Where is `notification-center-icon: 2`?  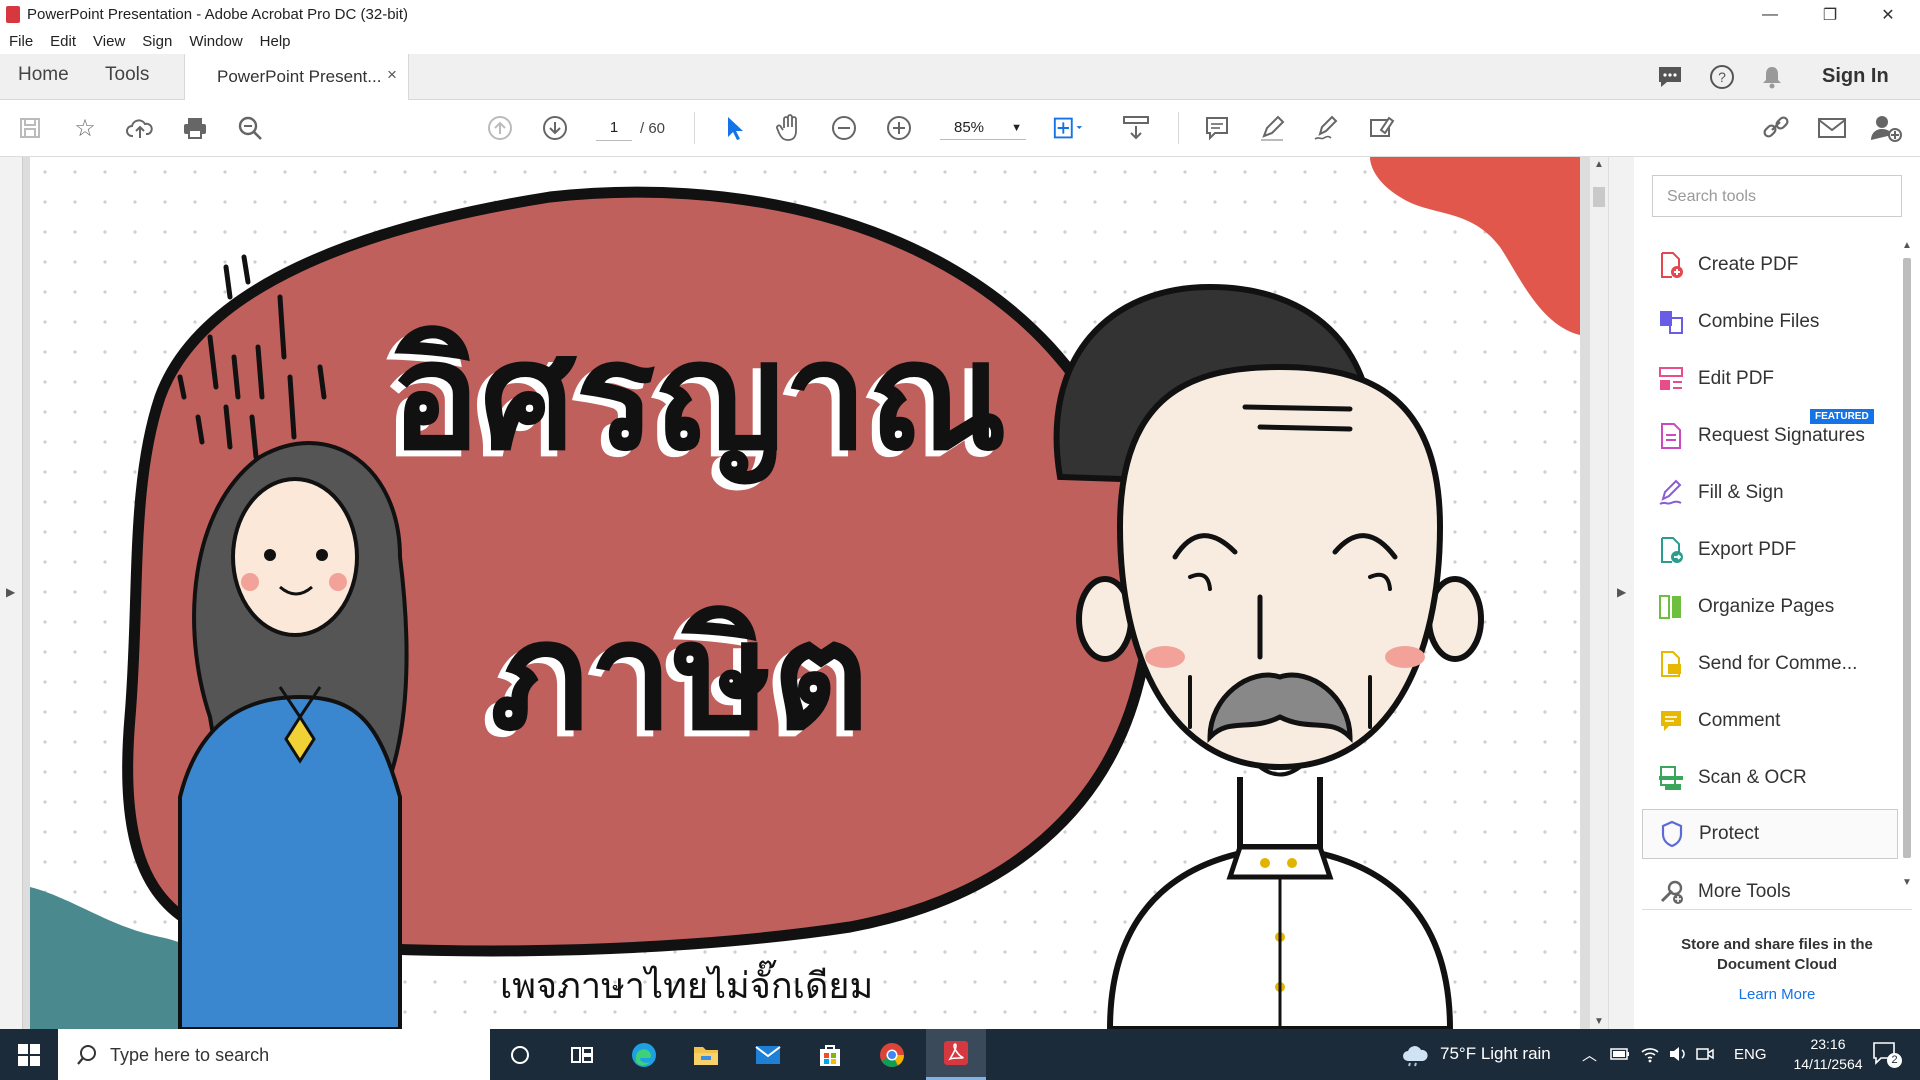 notification-center-icon: 2 is located at coordinates (1887, 1055).